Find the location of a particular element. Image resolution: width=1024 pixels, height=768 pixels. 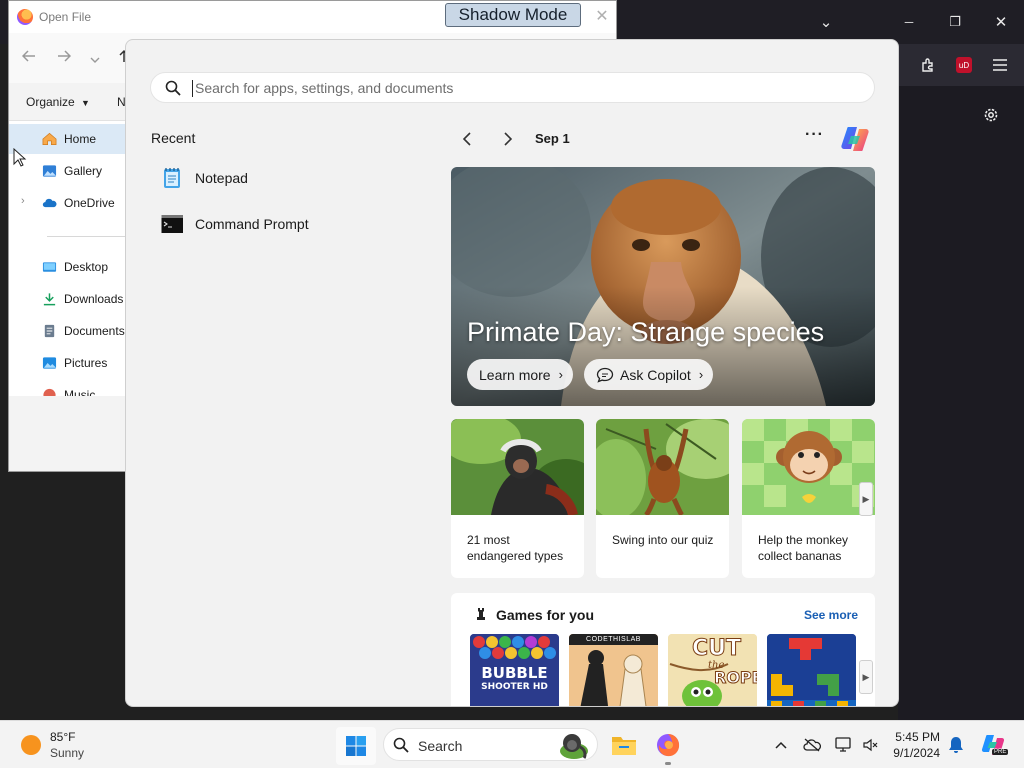

expand-chevron-icon: › is located at coordinates (23, 201).